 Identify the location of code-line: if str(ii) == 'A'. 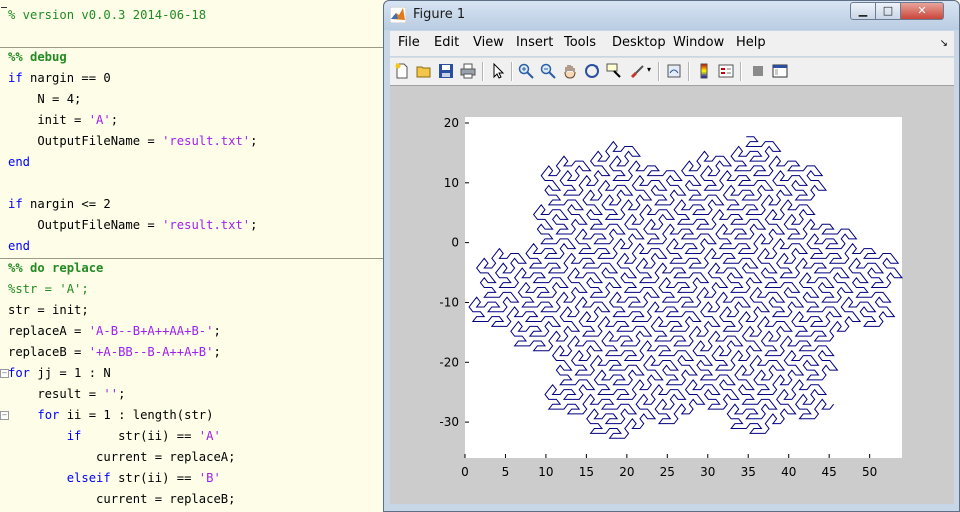
(114, 436).